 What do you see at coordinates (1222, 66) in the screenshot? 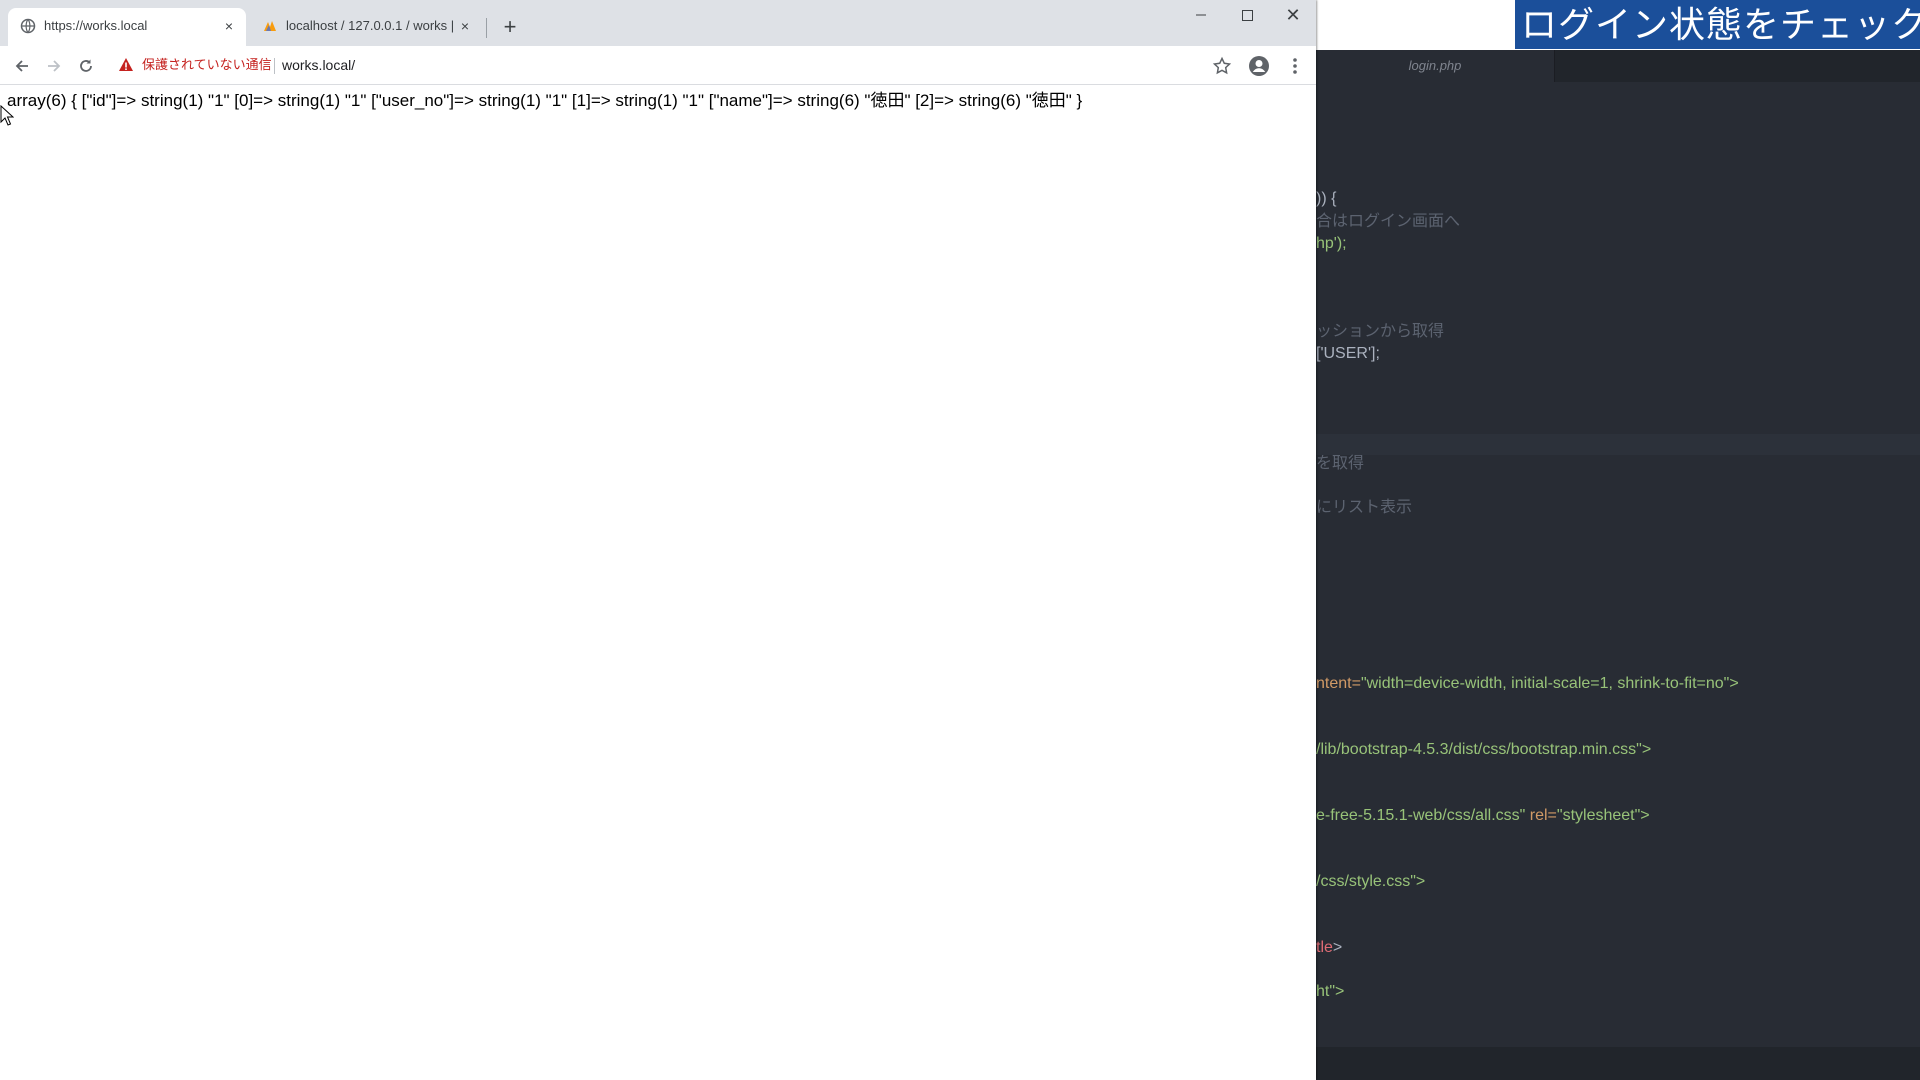
I see `bookmark-star-icon` at bounding box center [1222, 66].